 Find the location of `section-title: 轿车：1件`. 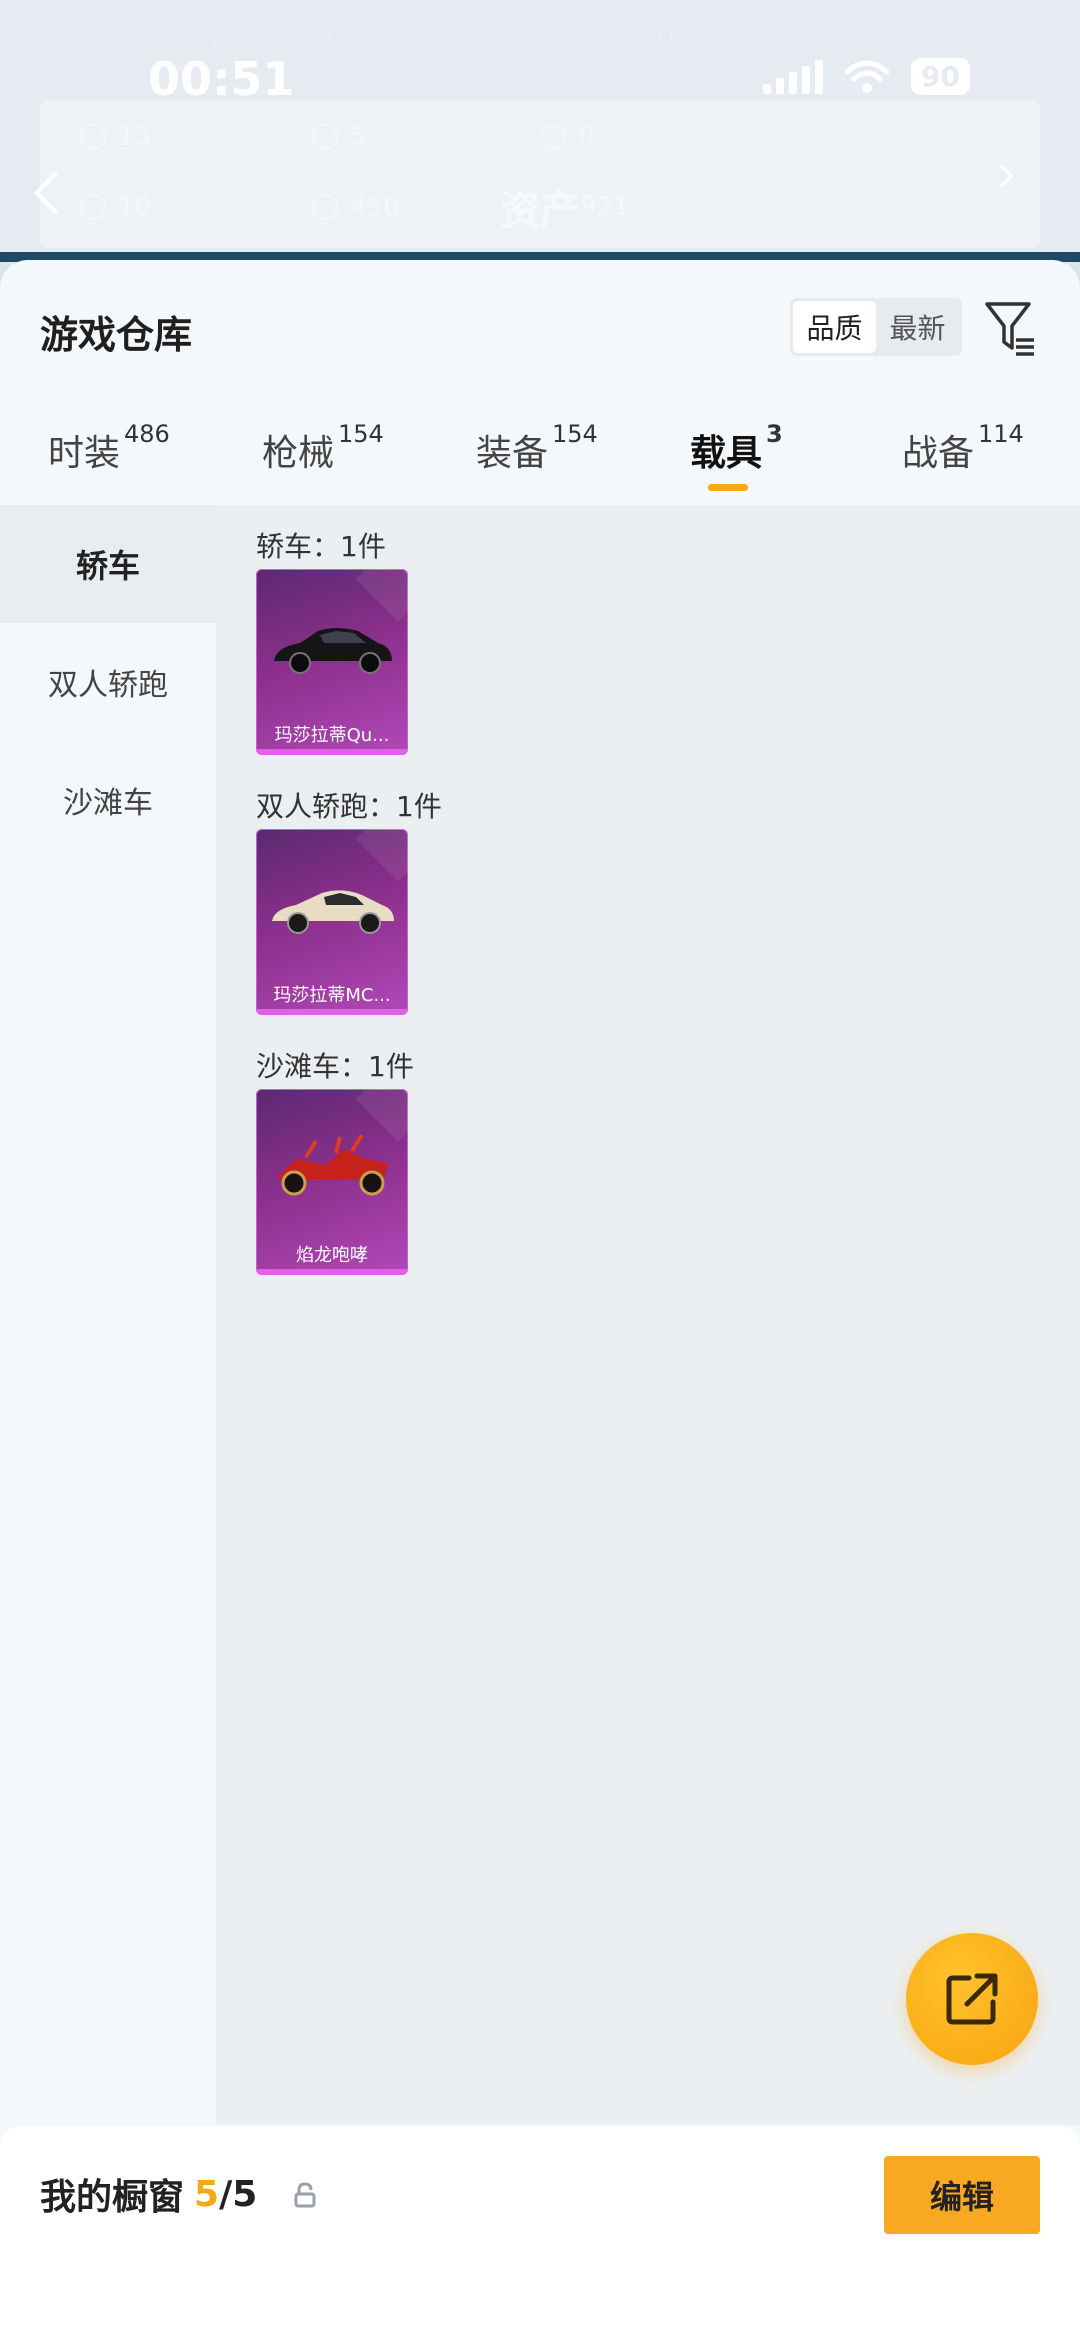

section-title: 轿车：1件 is located at coordinates (321, 546).